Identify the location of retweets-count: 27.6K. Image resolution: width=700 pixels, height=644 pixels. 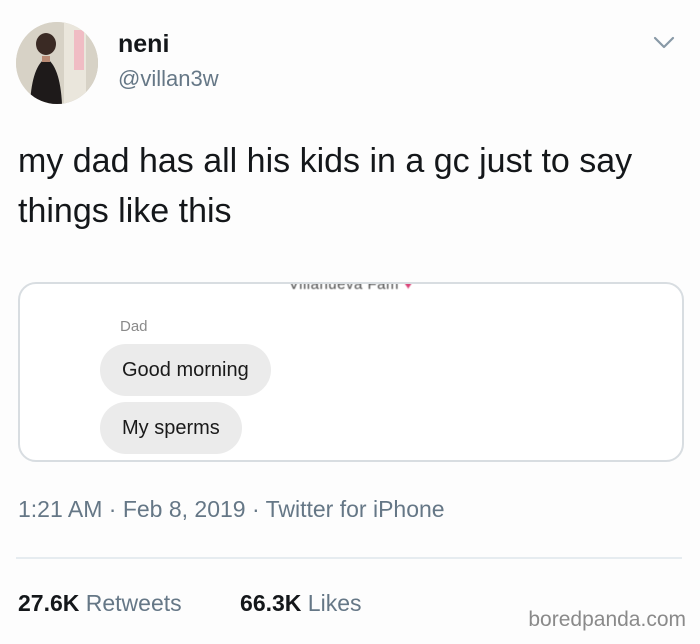
(49, 603).